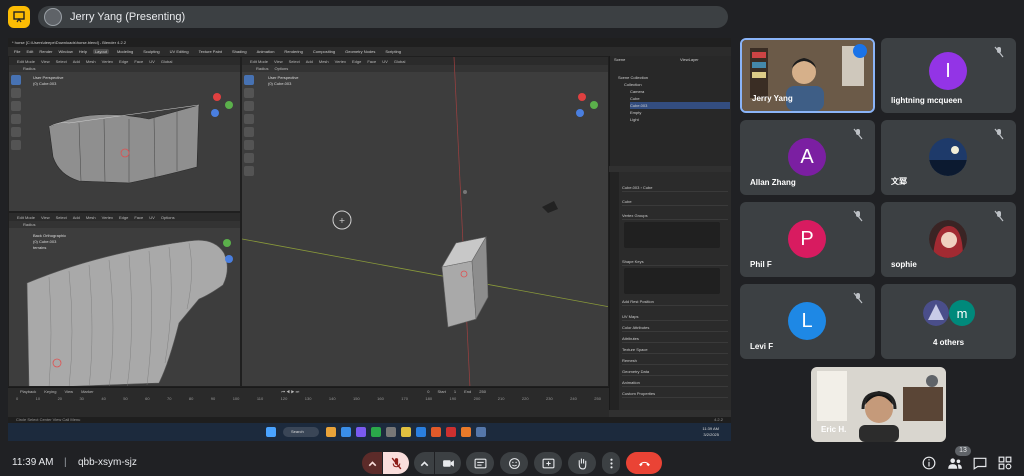 This screenshot has width=1024, height=476. Describe the element at coordinates (807, 239) in the screenshot. I see `participant-tile-phil-f: P Phil F` at that location.